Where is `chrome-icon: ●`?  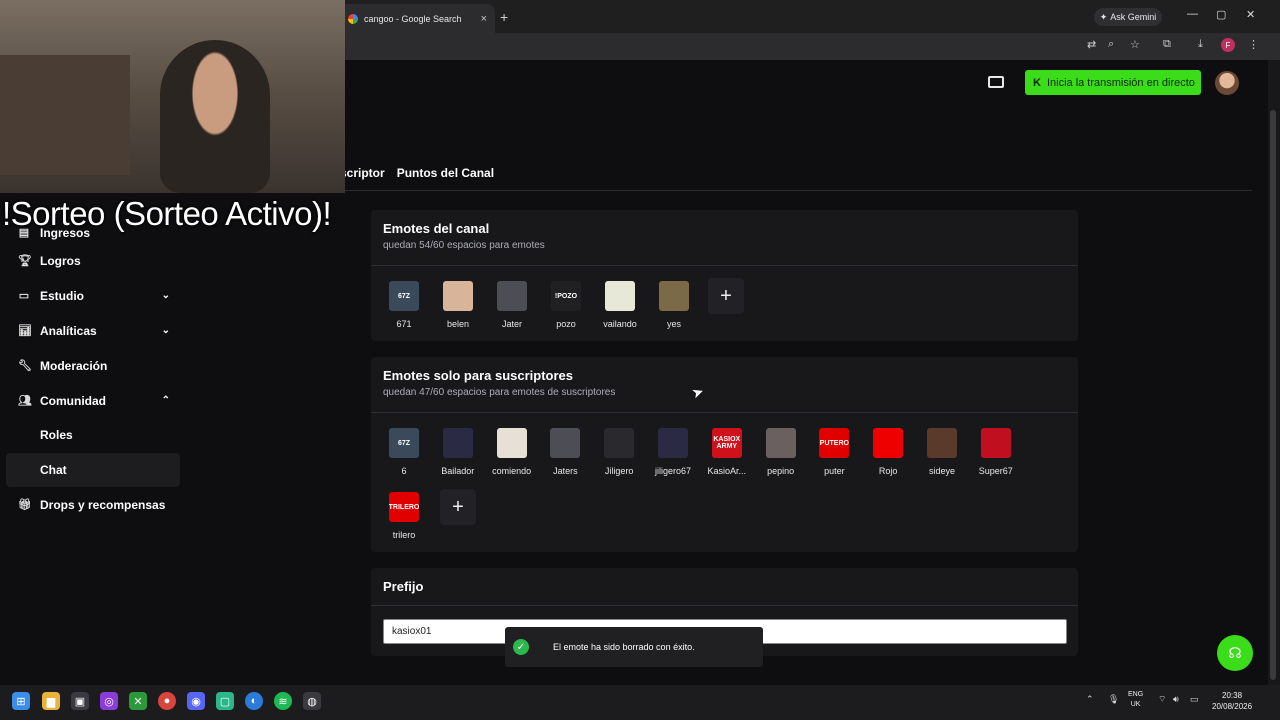 chrome-icon: ● is located at coordinates (167, 701).